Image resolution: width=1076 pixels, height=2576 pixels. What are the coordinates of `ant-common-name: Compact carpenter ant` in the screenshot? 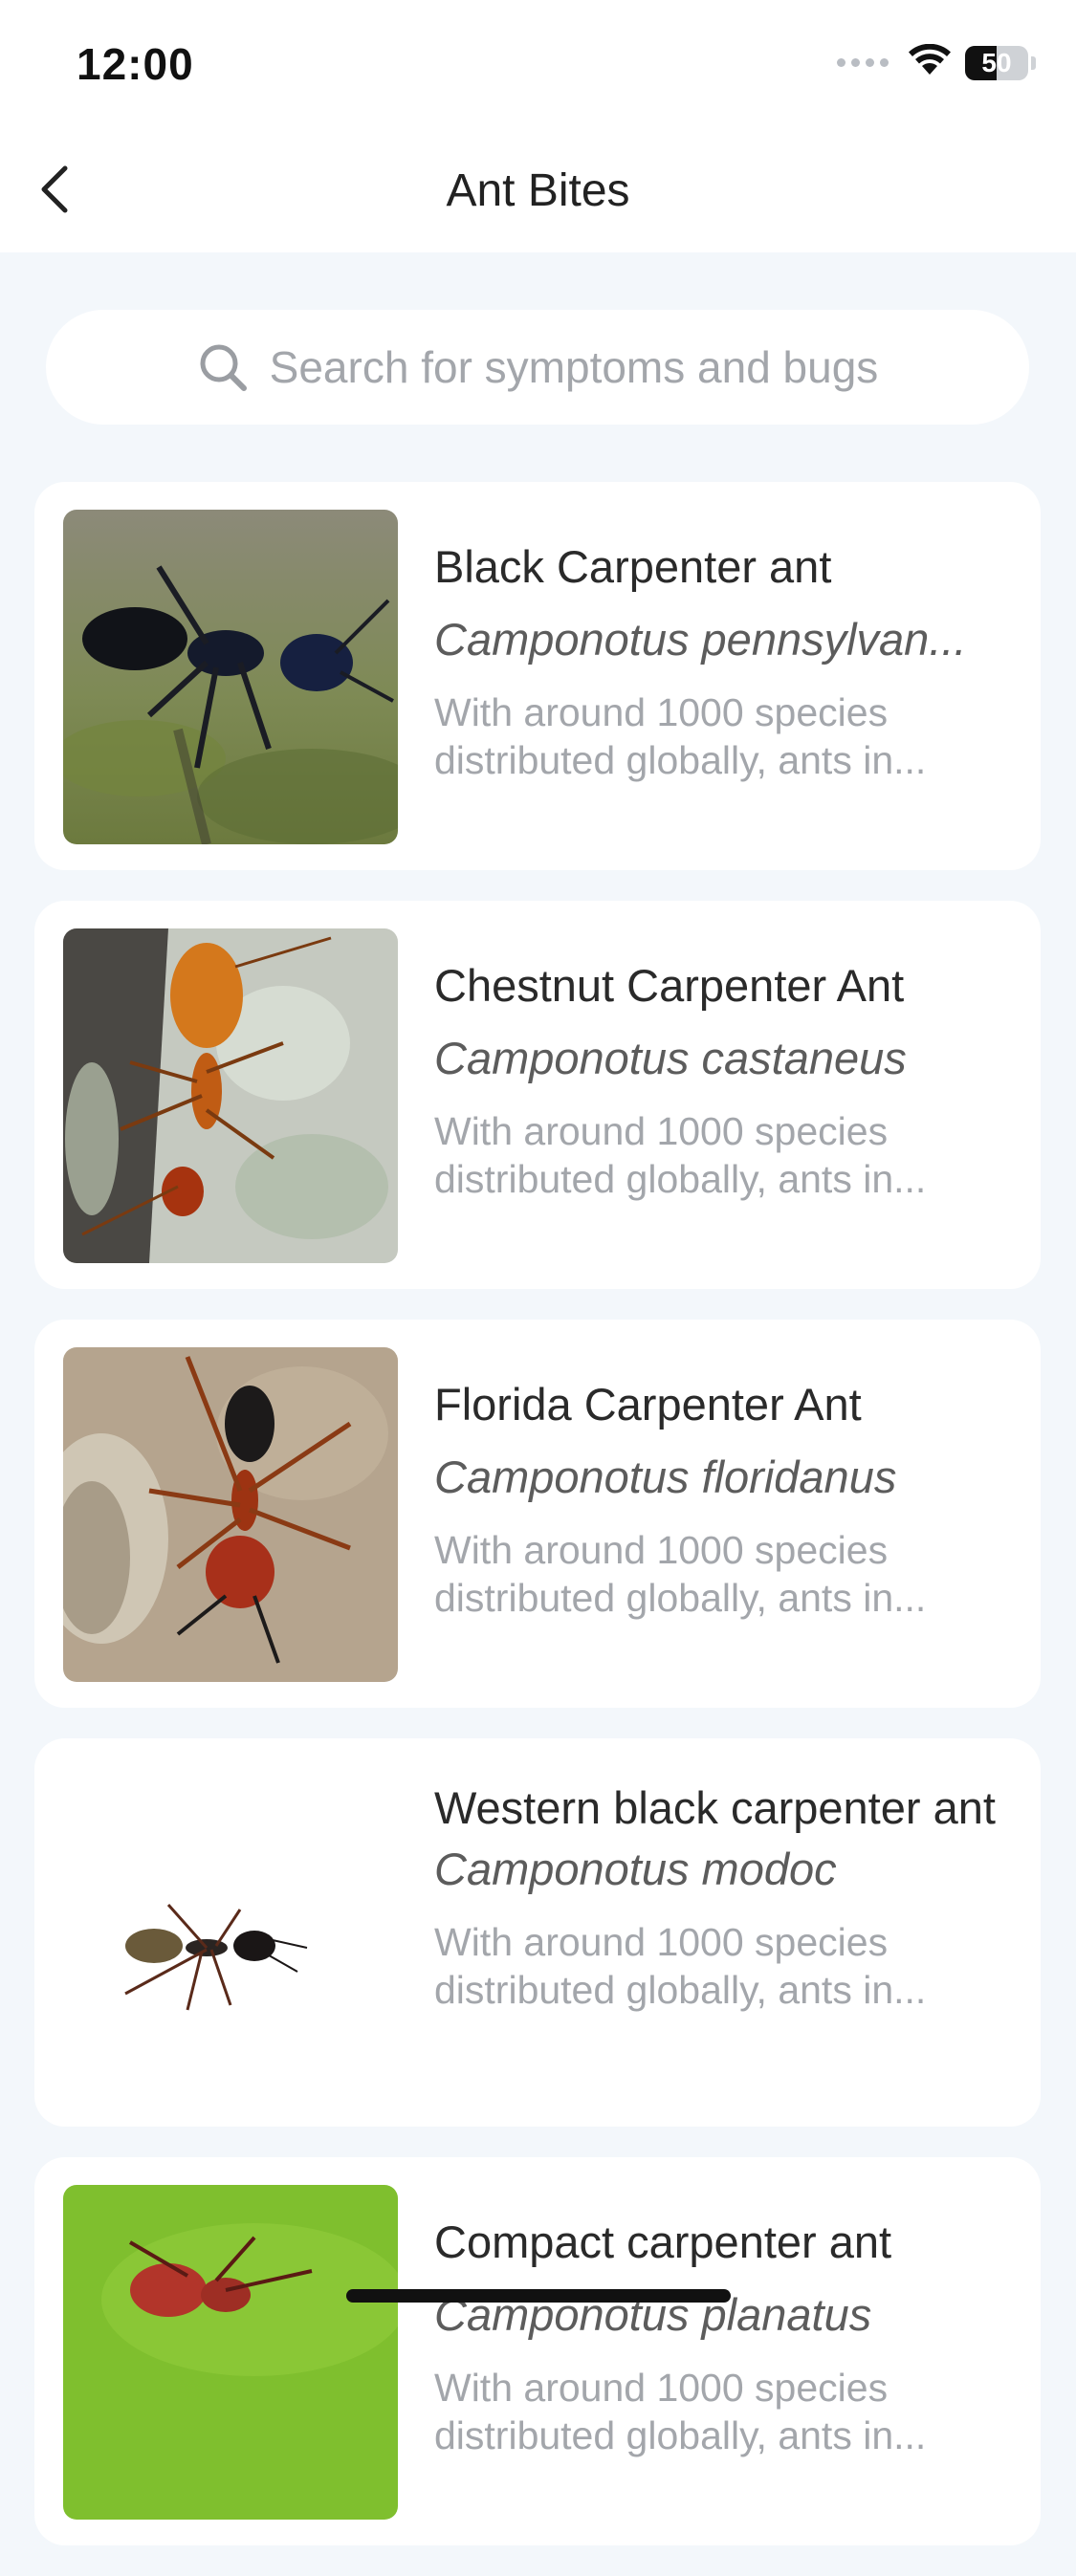 It's located at (663, 2241).